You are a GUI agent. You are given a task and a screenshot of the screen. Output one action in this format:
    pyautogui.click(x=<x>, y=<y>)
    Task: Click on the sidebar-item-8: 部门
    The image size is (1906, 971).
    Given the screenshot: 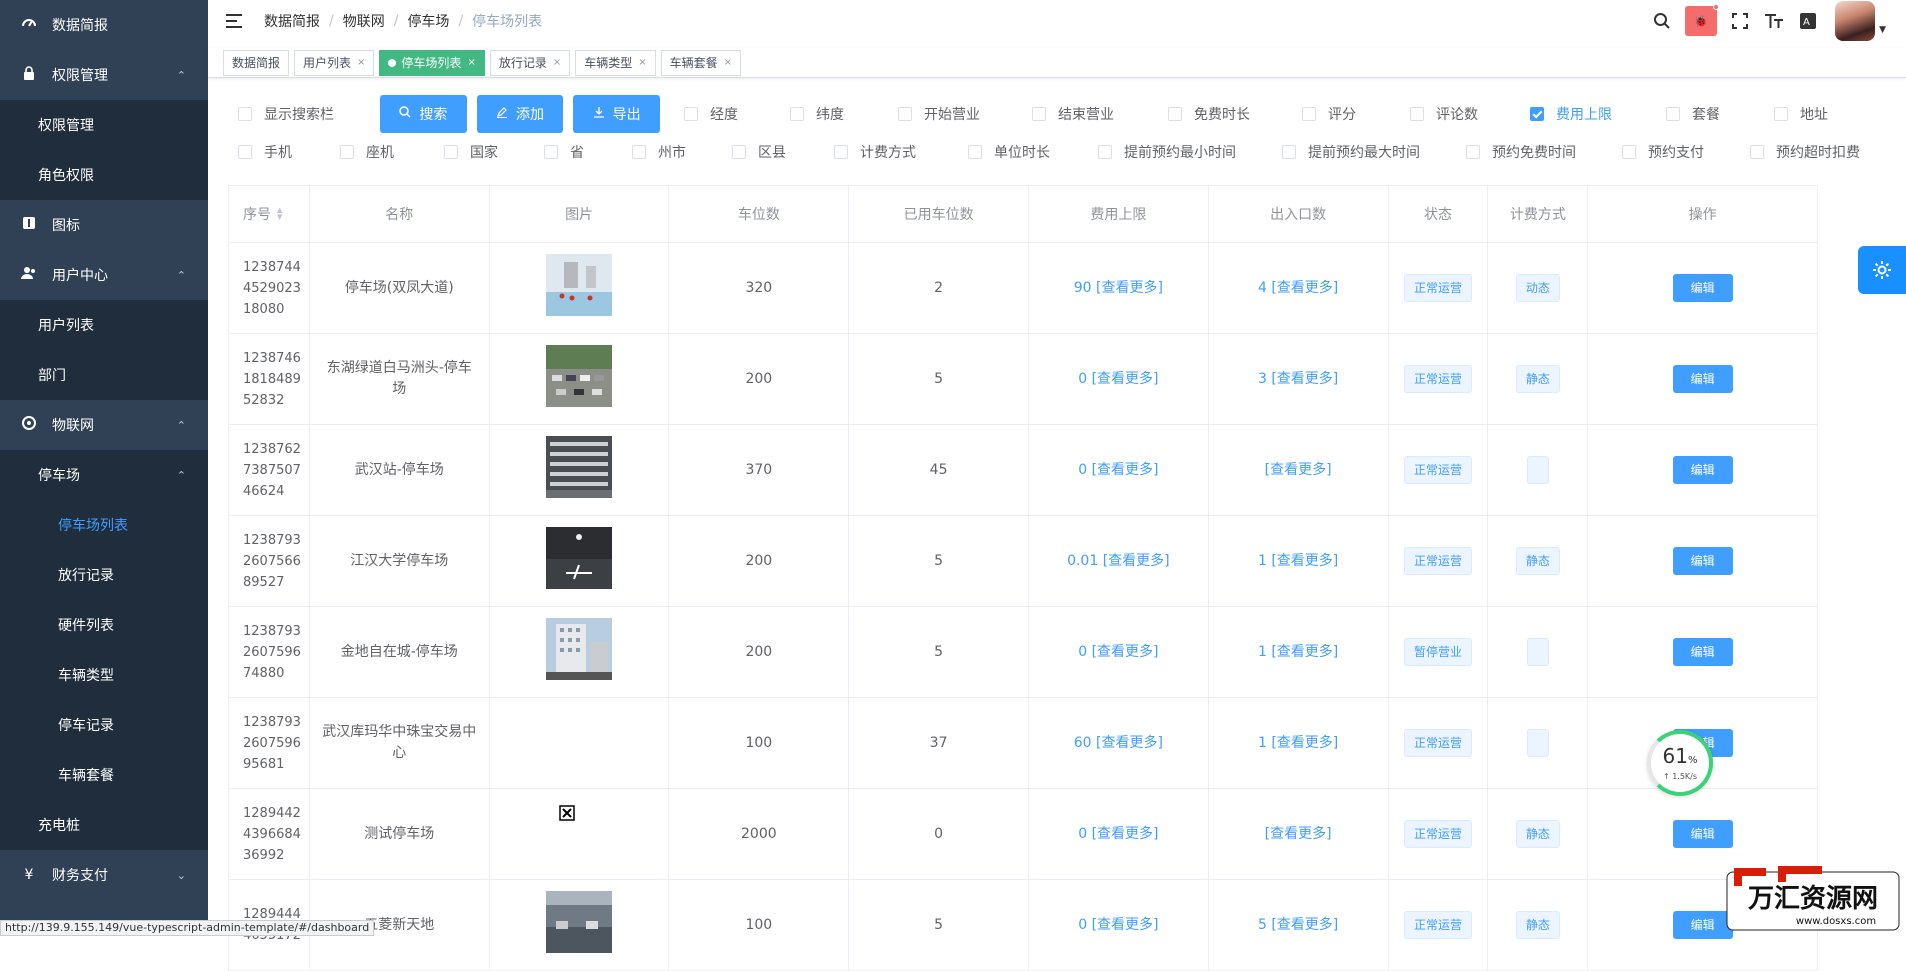 What is the action you would take?
    pyautogui.click(x=104, y=375)
    